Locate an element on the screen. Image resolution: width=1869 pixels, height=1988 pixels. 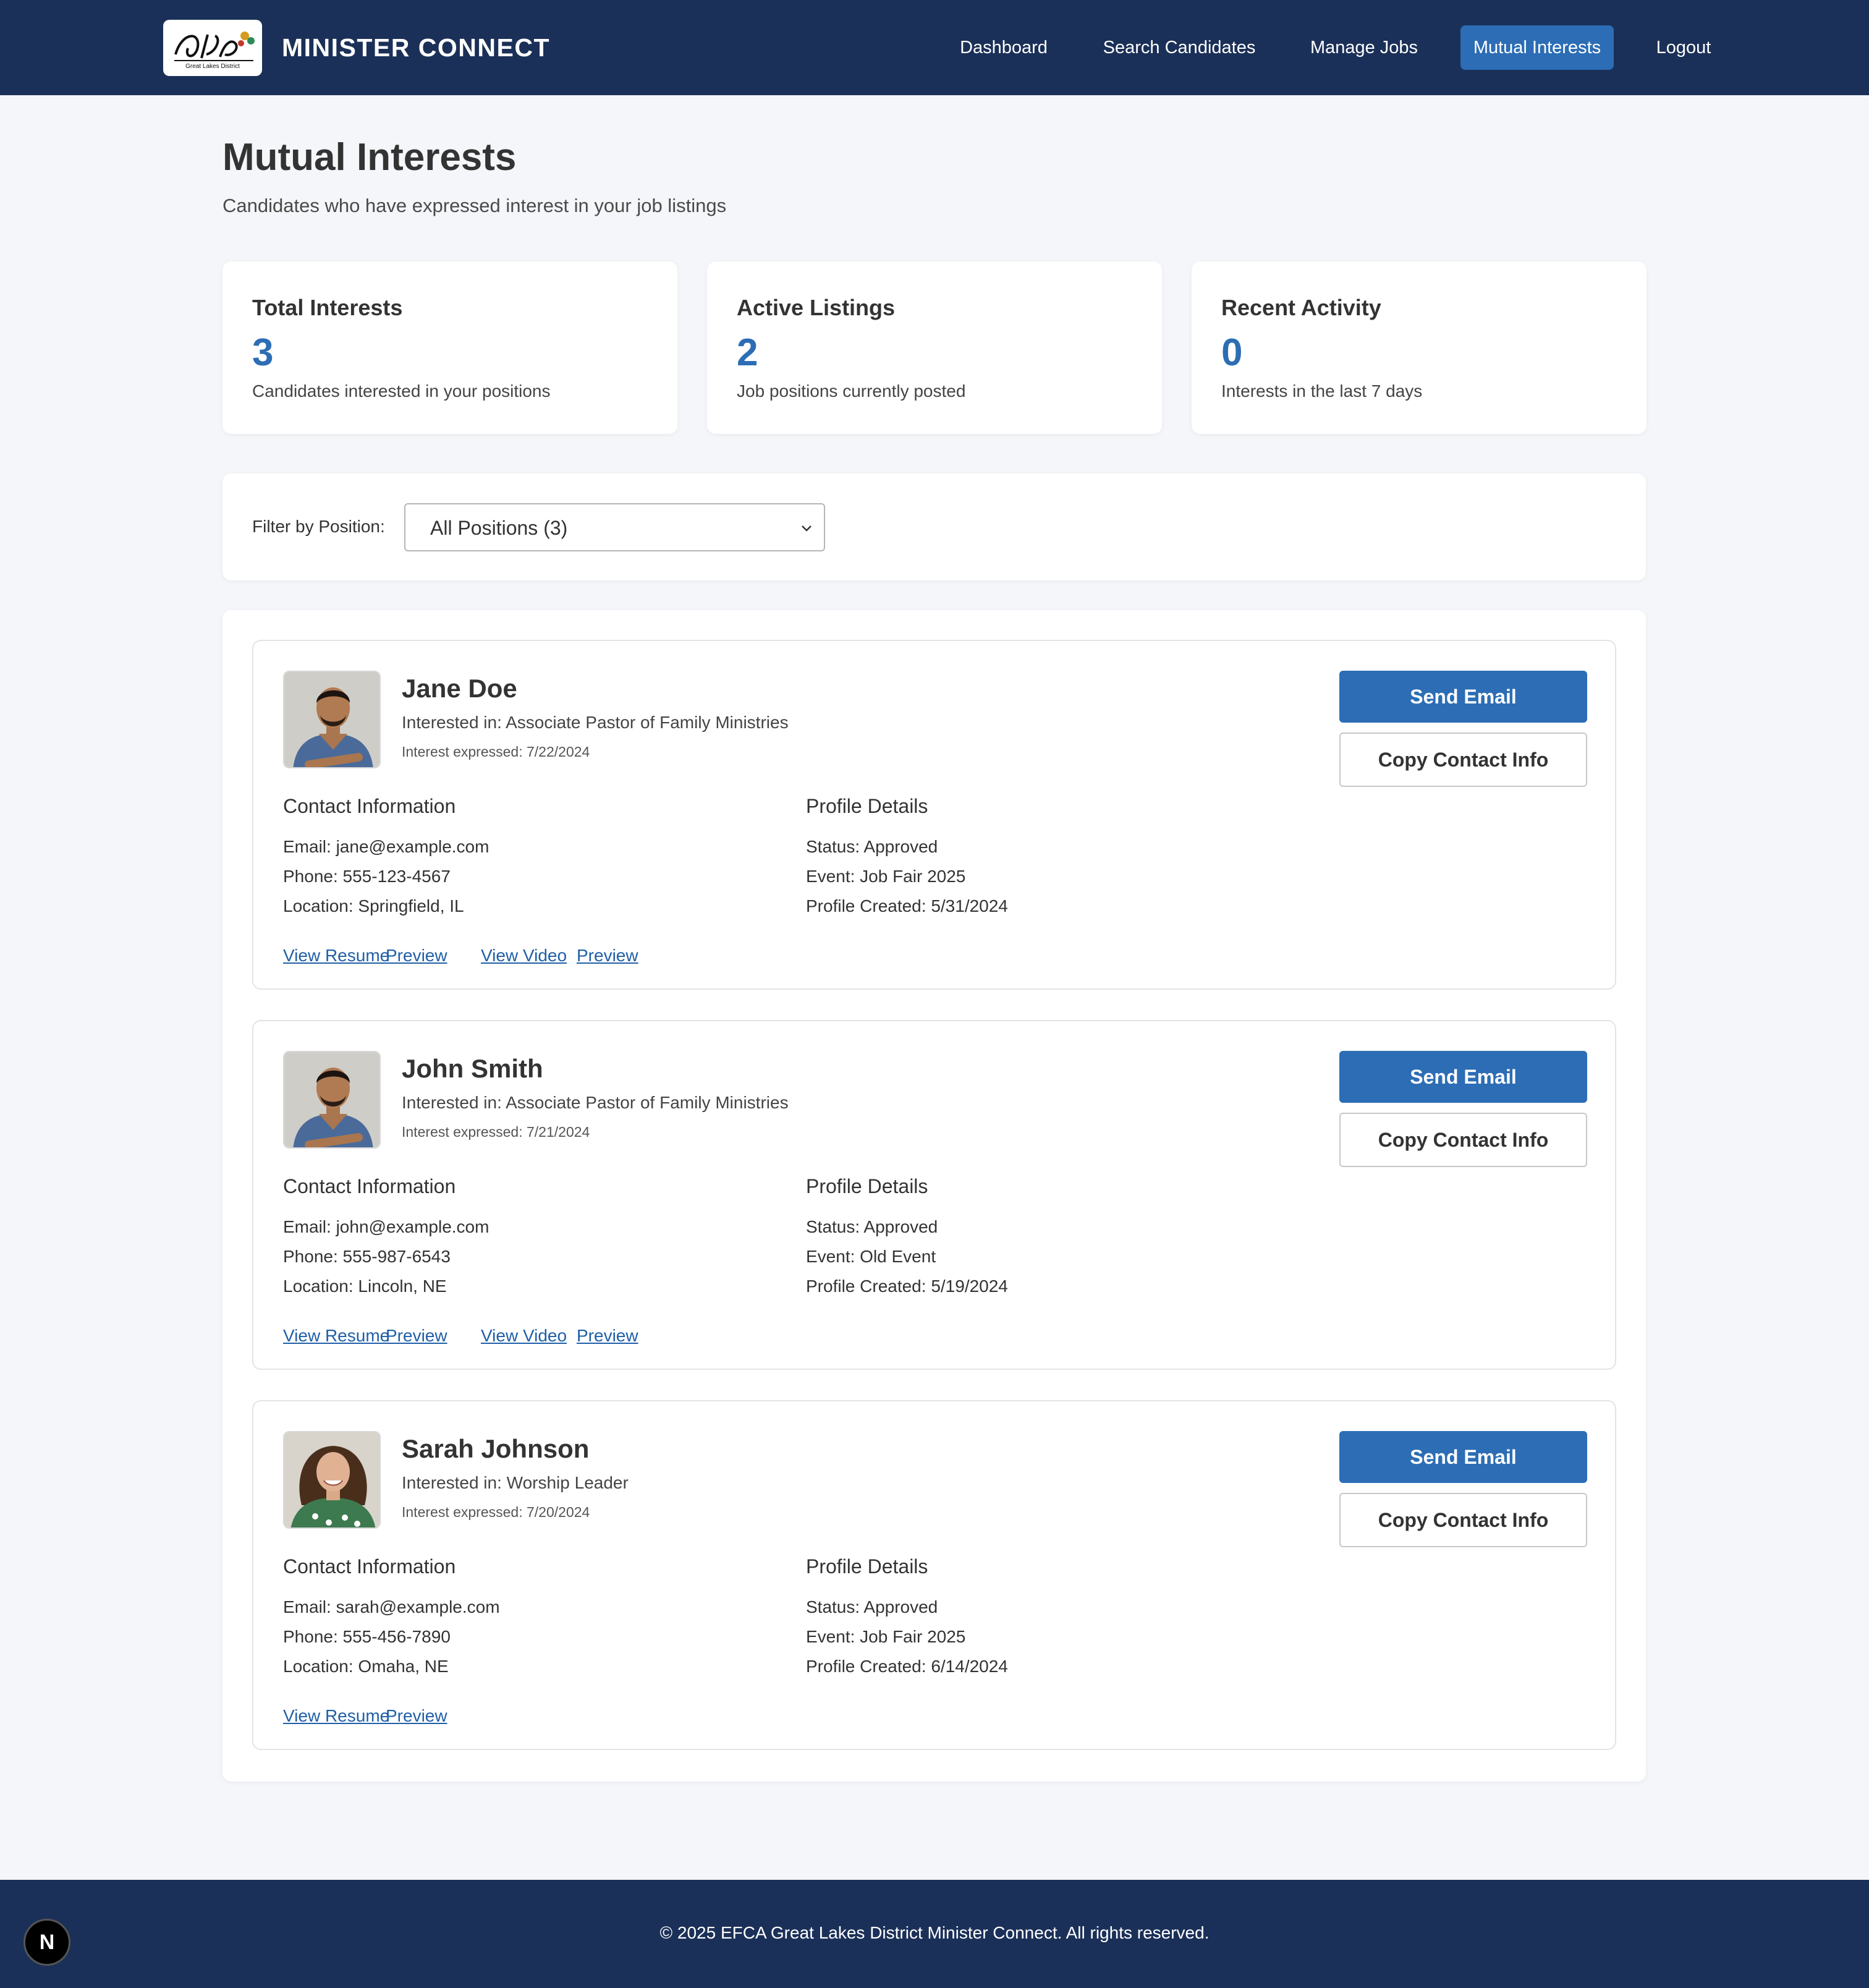
svg-text: Great Lakes District is located at coordinates (213, 66).